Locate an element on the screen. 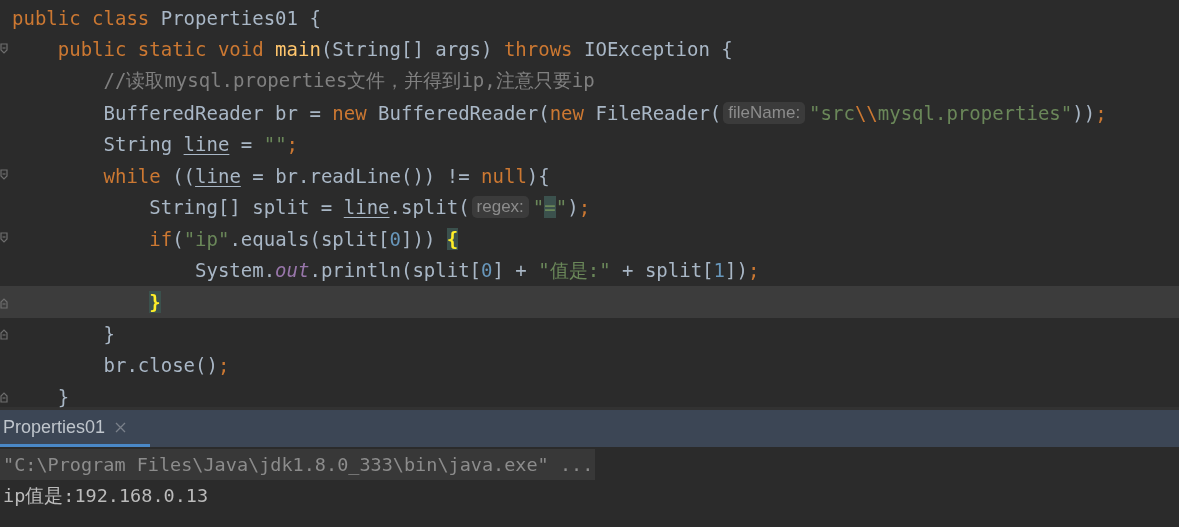  code-text: System.out.println(split[0] + "值是:" + split[1]); is located at coordinates (477, 270).